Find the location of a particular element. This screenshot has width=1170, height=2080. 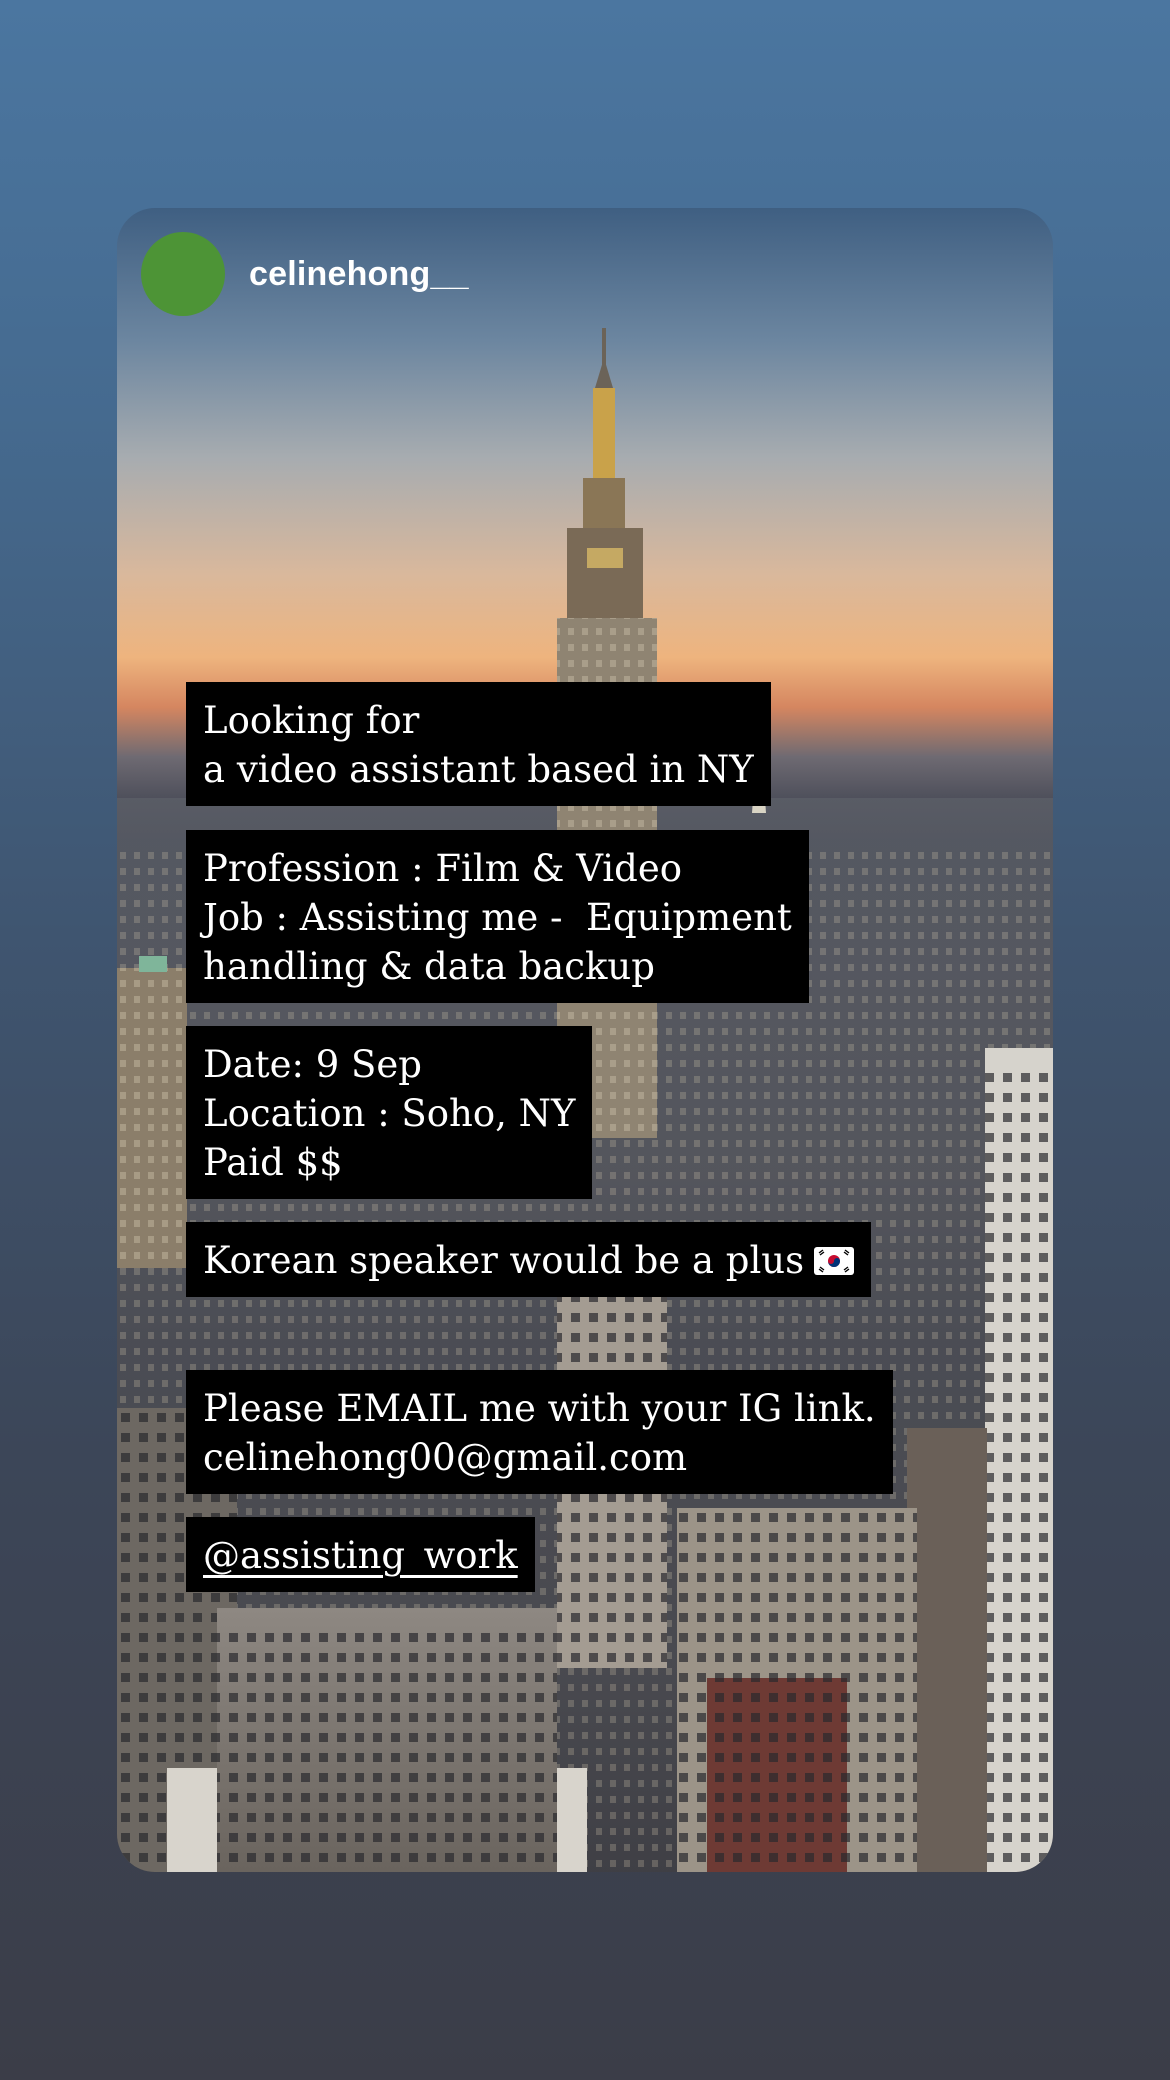

contact-instruction: Please EMAIL me with your IG link. is located at coordinates (539, 1408).